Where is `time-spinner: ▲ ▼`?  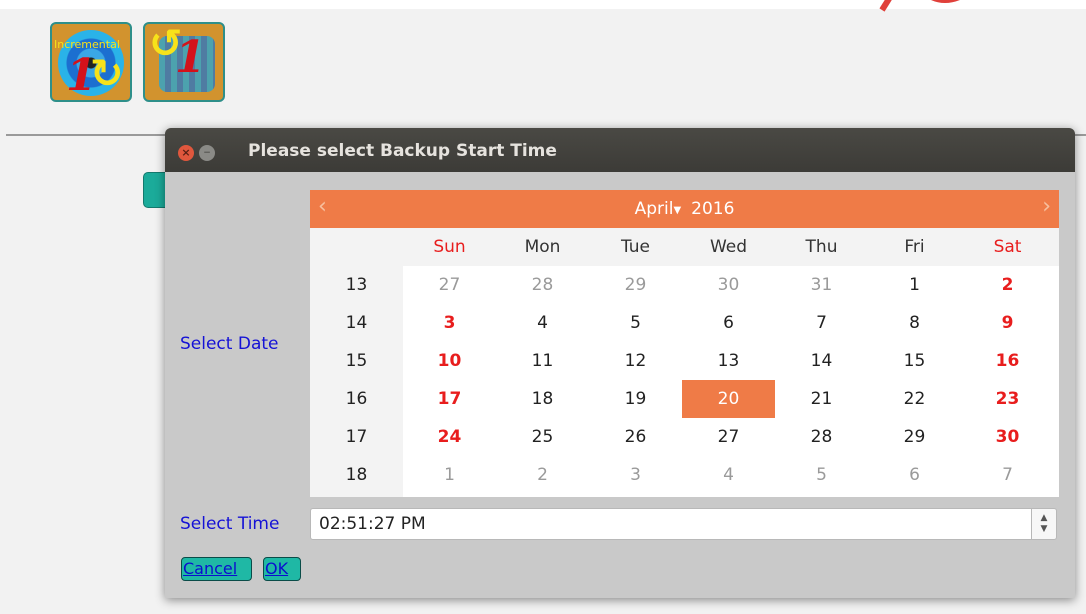
time-spinner: ▲ ▼ is located at coordinates (1044, 524).